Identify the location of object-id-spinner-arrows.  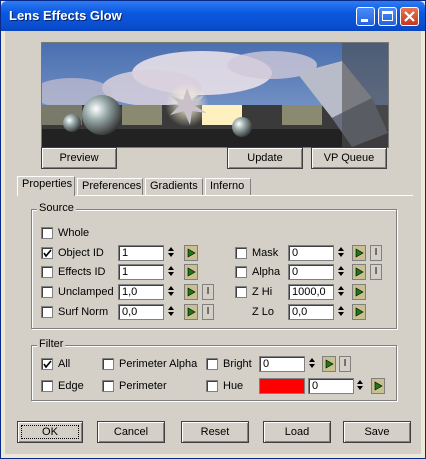
(171, 253).